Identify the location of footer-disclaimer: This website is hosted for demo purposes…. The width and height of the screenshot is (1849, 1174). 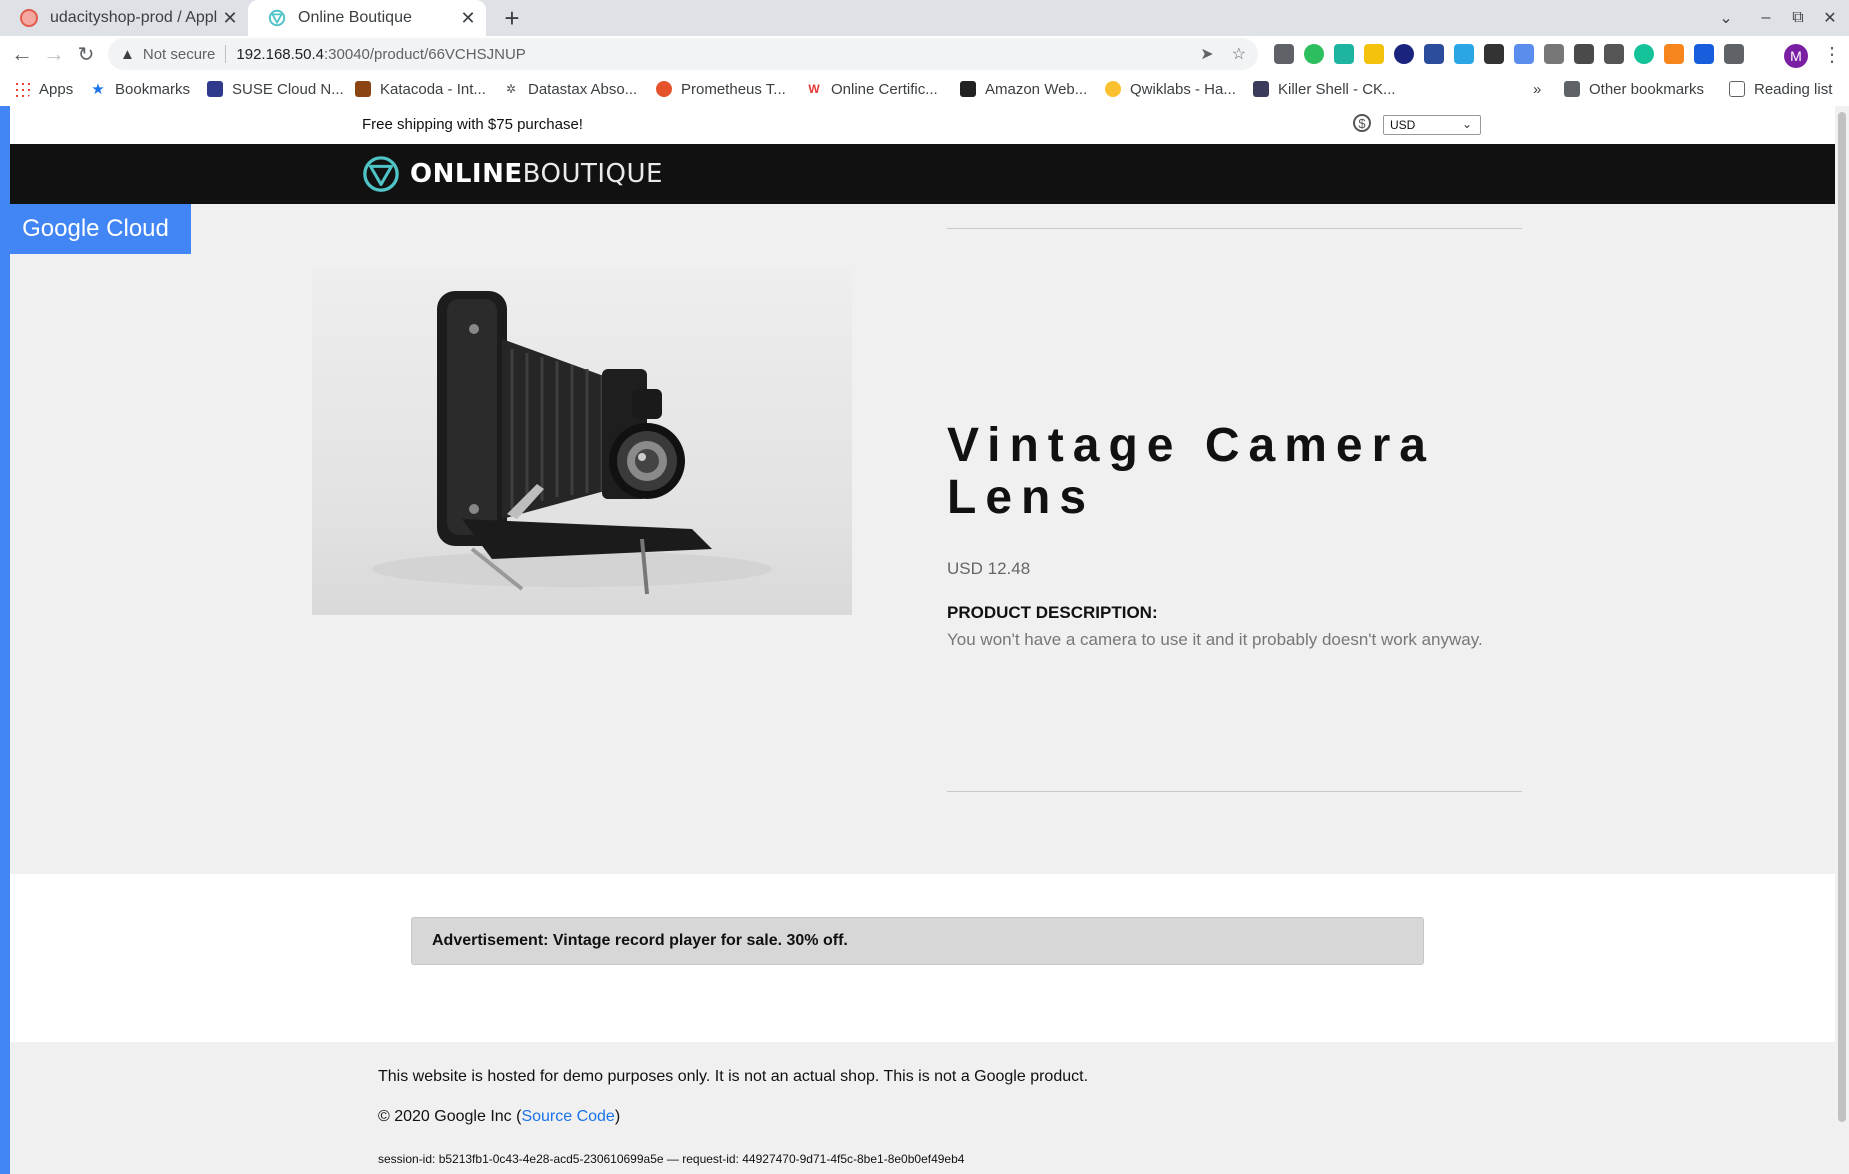
(733, 1076).